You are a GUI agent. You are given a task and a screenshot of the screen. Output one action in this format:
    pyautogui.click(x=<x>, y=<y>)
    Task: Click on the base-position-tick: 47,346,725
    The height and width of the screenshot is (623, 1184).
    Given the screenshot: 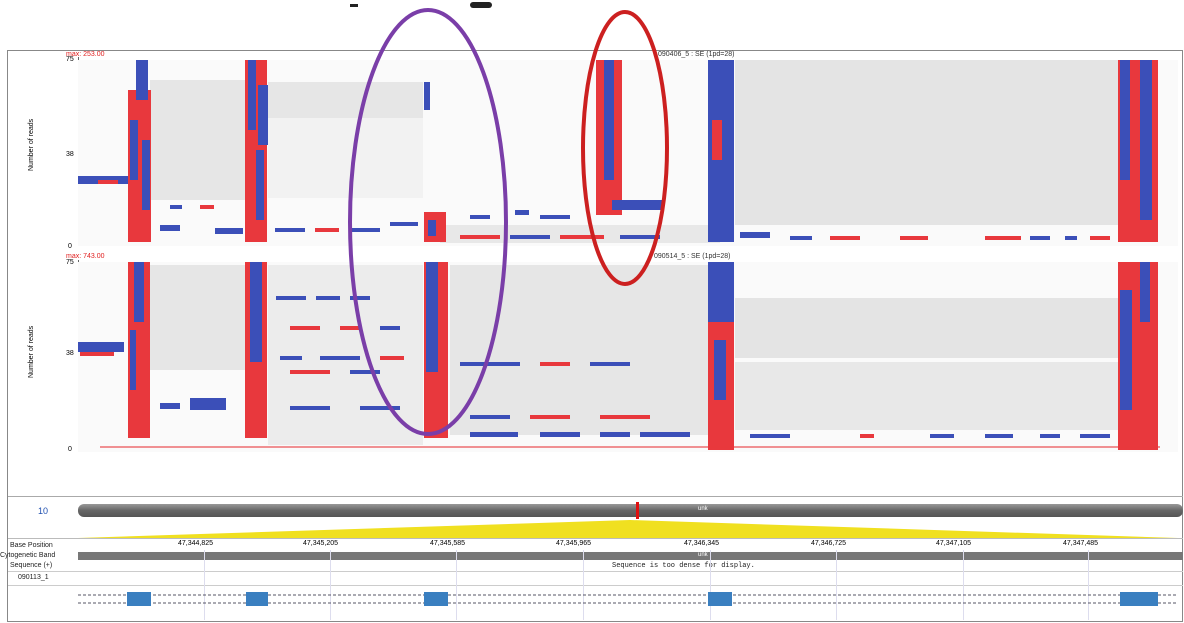 What is the action you would take?
    pyautogui.click(x=829, y=543)
    